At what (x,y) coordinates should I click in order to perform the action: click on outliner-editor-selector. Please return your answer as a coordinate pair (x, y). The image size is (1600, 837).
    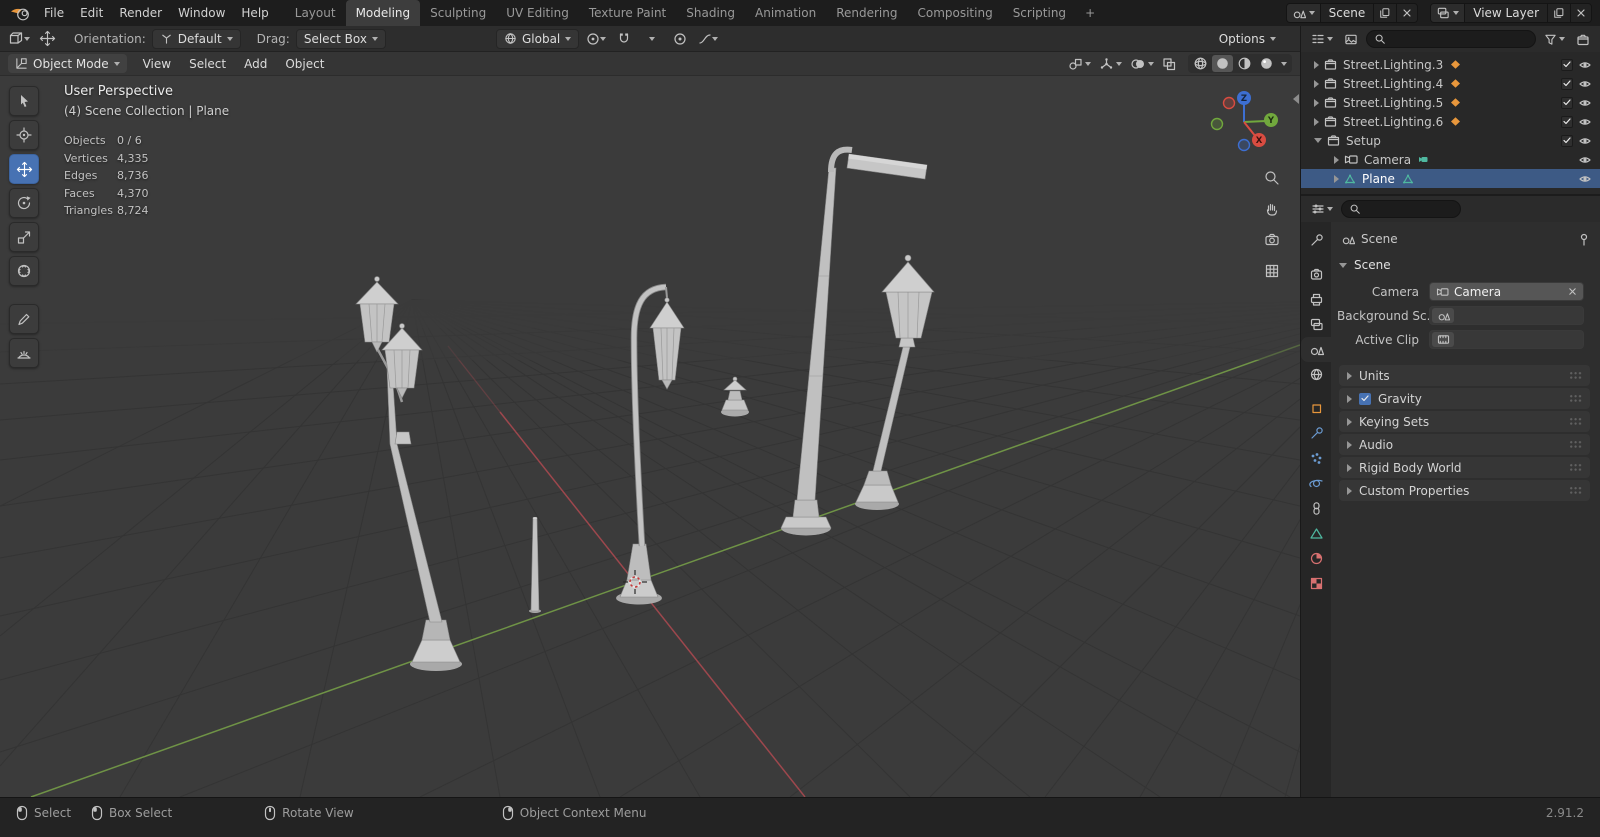
    Looking at the image, I should click on (1322, 39).